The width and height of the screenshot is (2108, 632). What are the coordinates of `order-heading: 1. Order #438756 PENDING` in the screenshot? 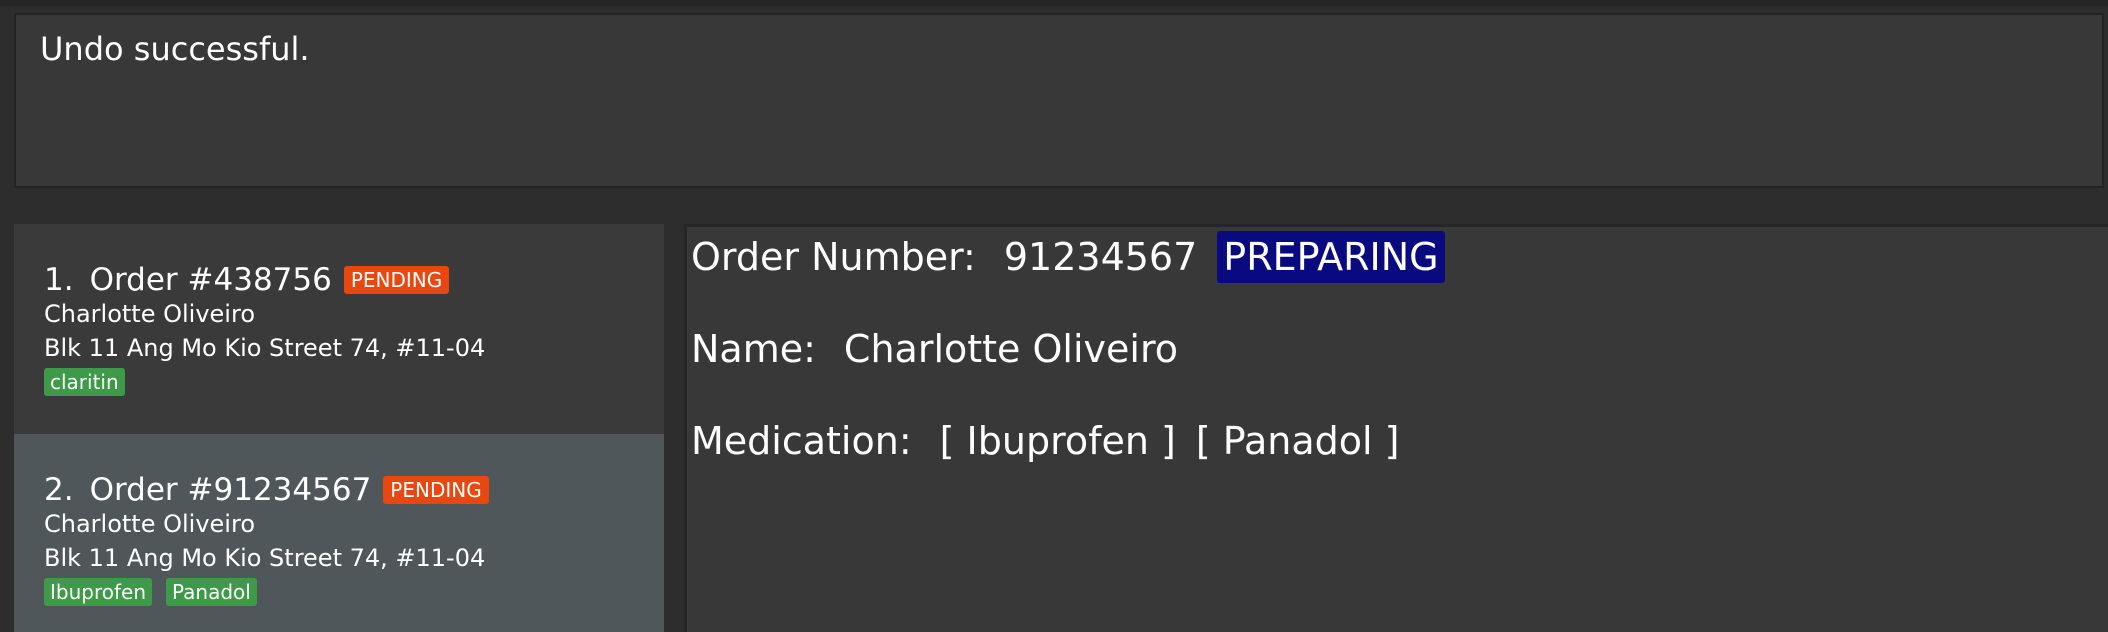 It's located at (247, 280).